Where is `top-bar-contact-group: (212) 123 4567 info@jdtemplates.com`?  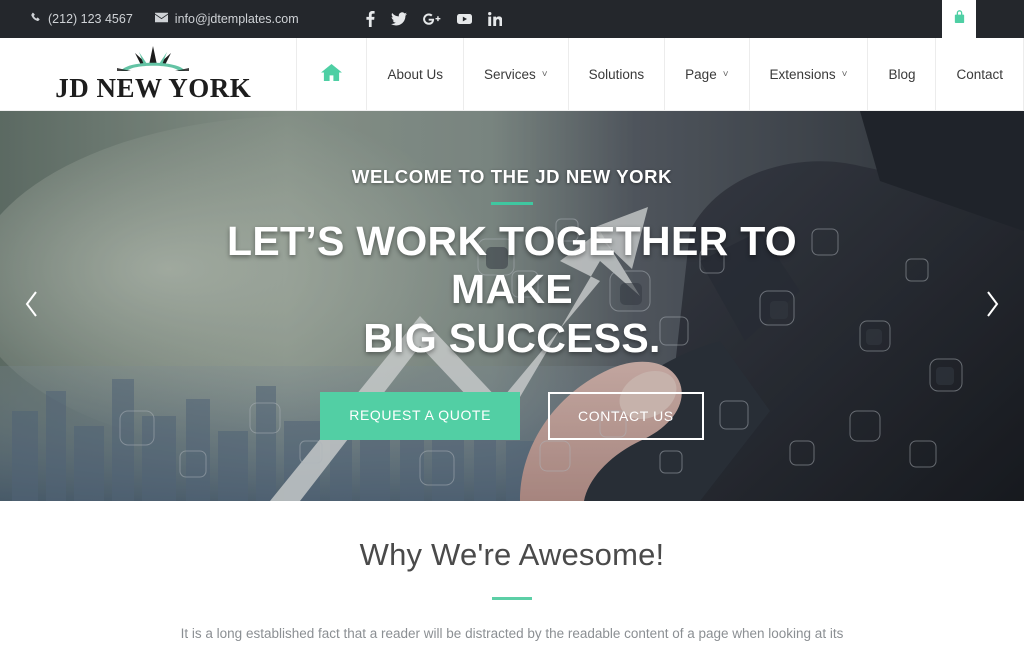 top-bar-contact-group: (212) 123 4567 info@jdtemplates.com is located at coordinates (251, 19).